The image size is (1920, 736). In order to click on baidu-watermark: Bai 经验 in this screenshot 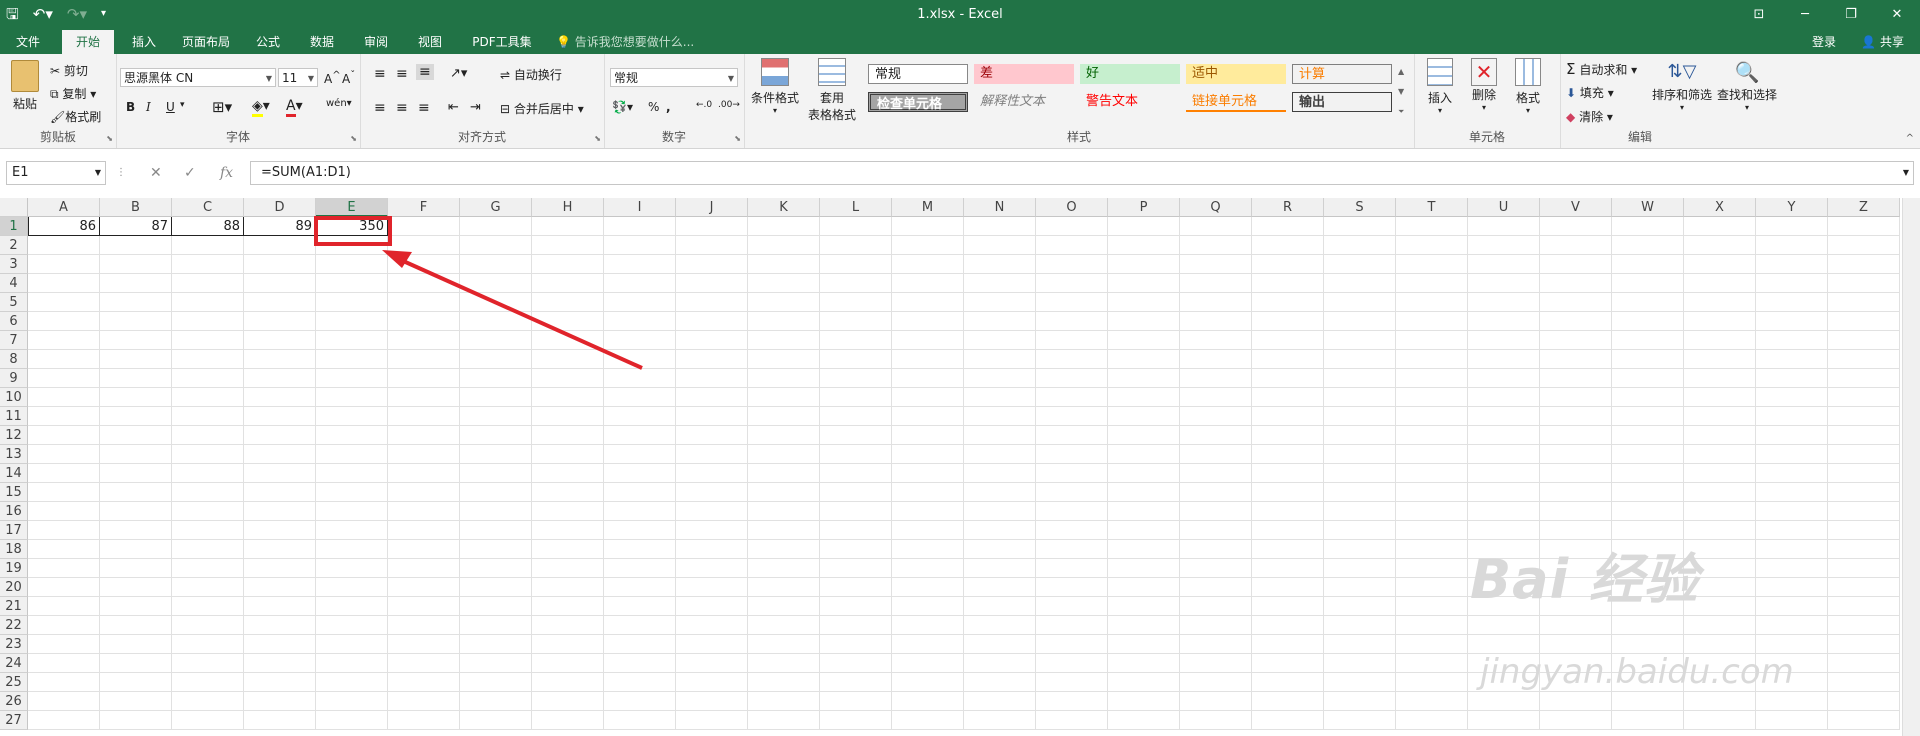, I will do `click(1584, 579)`.